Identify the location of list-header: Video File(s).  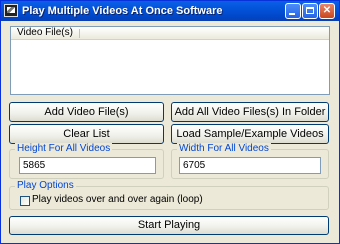
(170, 33).